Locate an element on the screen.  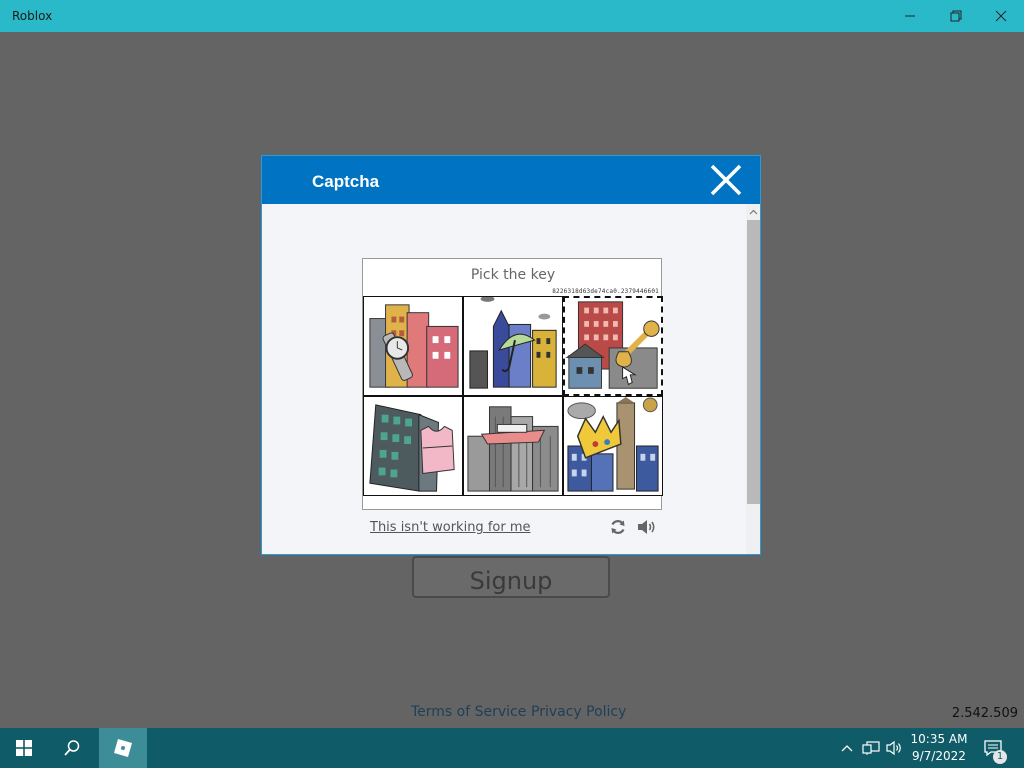
network-status-button is located at coordinates (871, 748).